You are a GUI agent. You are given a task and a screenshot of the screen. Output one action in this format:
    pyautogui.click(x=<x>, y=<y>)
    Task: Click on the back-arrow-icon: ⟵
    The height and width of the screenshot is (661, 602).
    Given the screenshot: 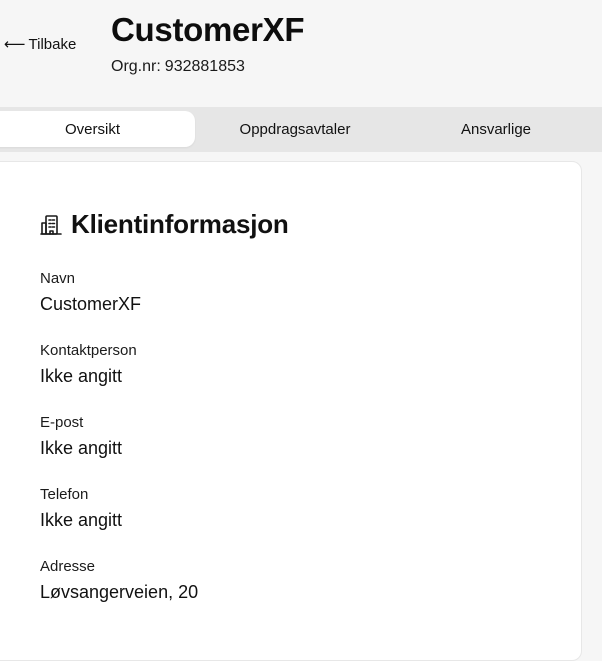 What is the action you would take?
    pyautogui.click(x=15, y=44)
    